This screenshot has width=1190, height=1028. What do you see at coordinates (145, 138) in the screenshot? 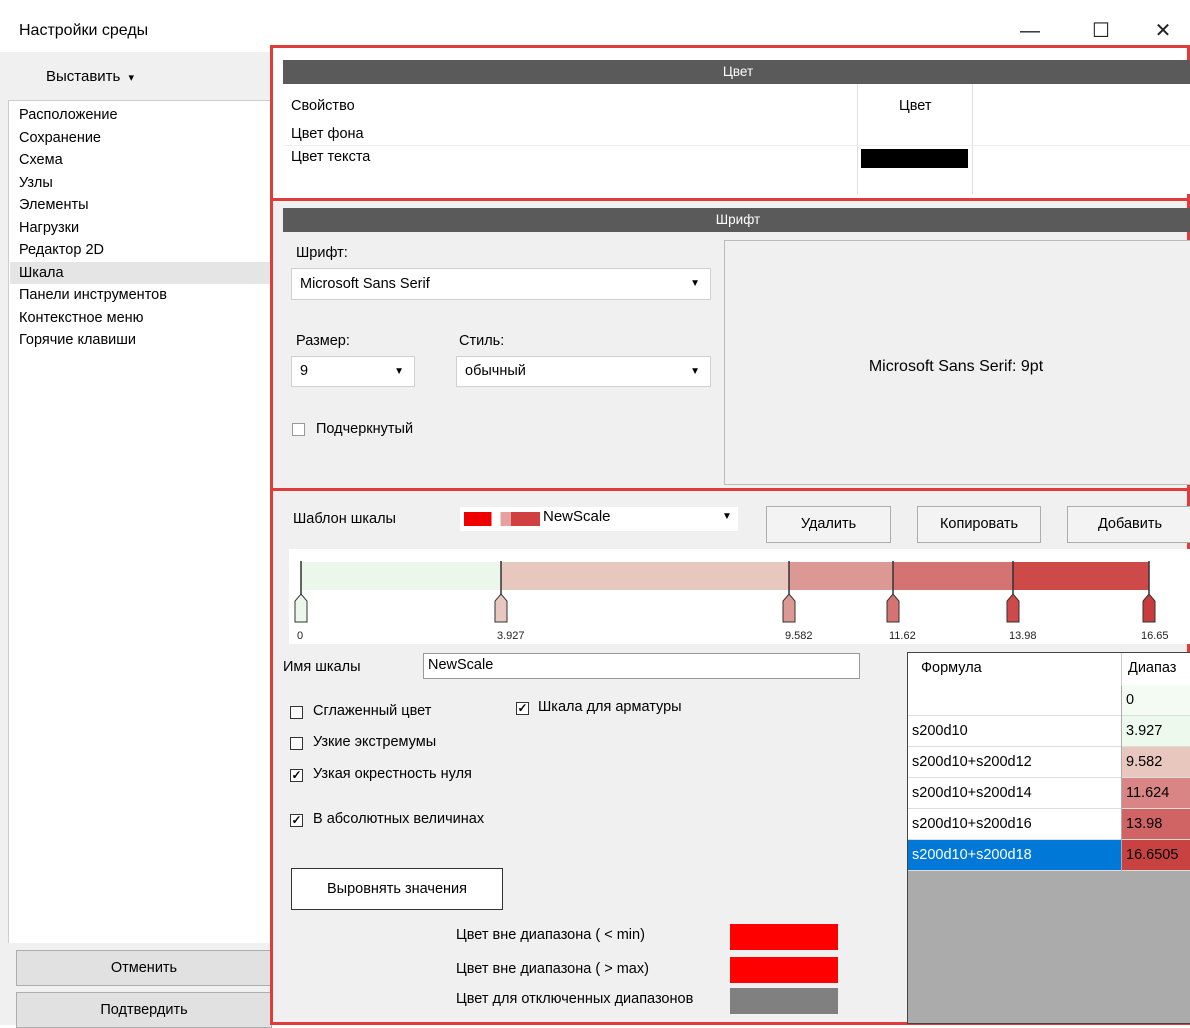
I see `nav-item: Сохранение` at bounding box center [145, 138].